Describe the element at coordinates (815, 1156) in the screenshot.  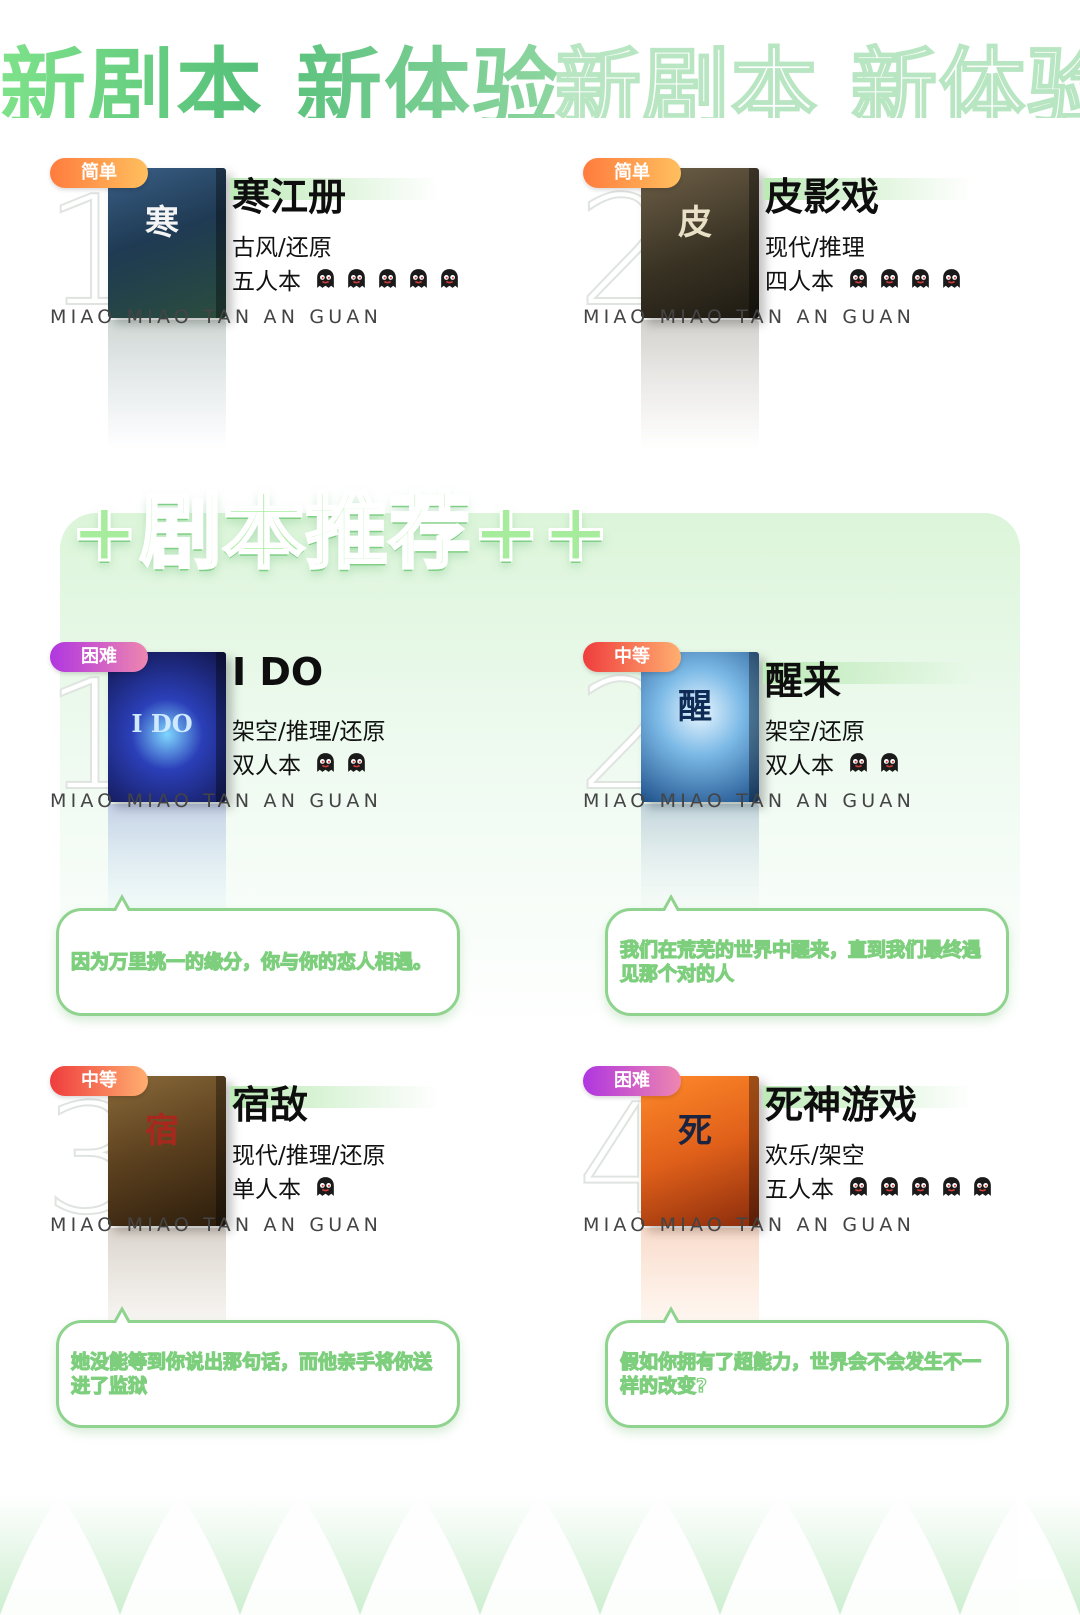
I see `script-genre: 欢乐/架空` at that location.